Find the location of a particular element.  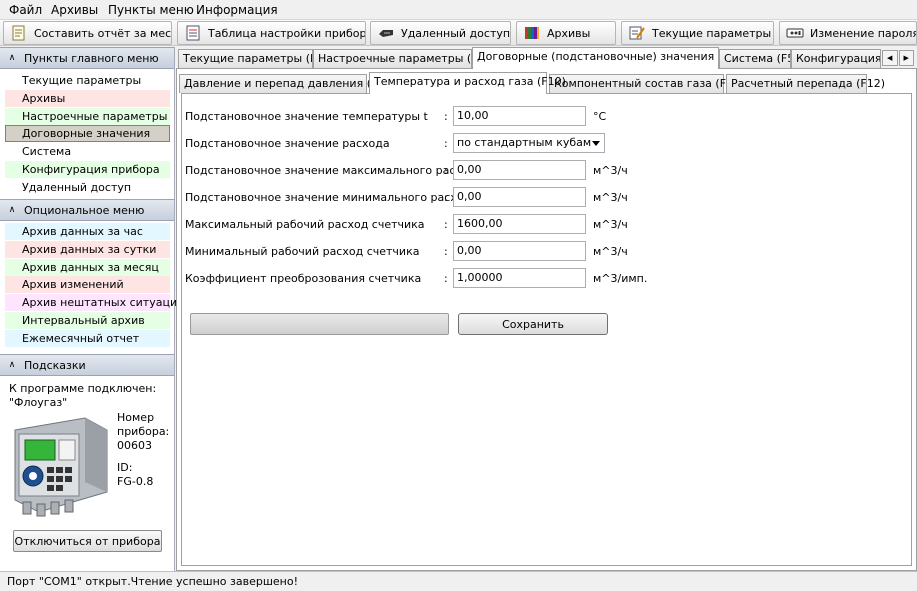

main-menu-header: ∧ Пункты главного меню is located at coordinates (87, 58).